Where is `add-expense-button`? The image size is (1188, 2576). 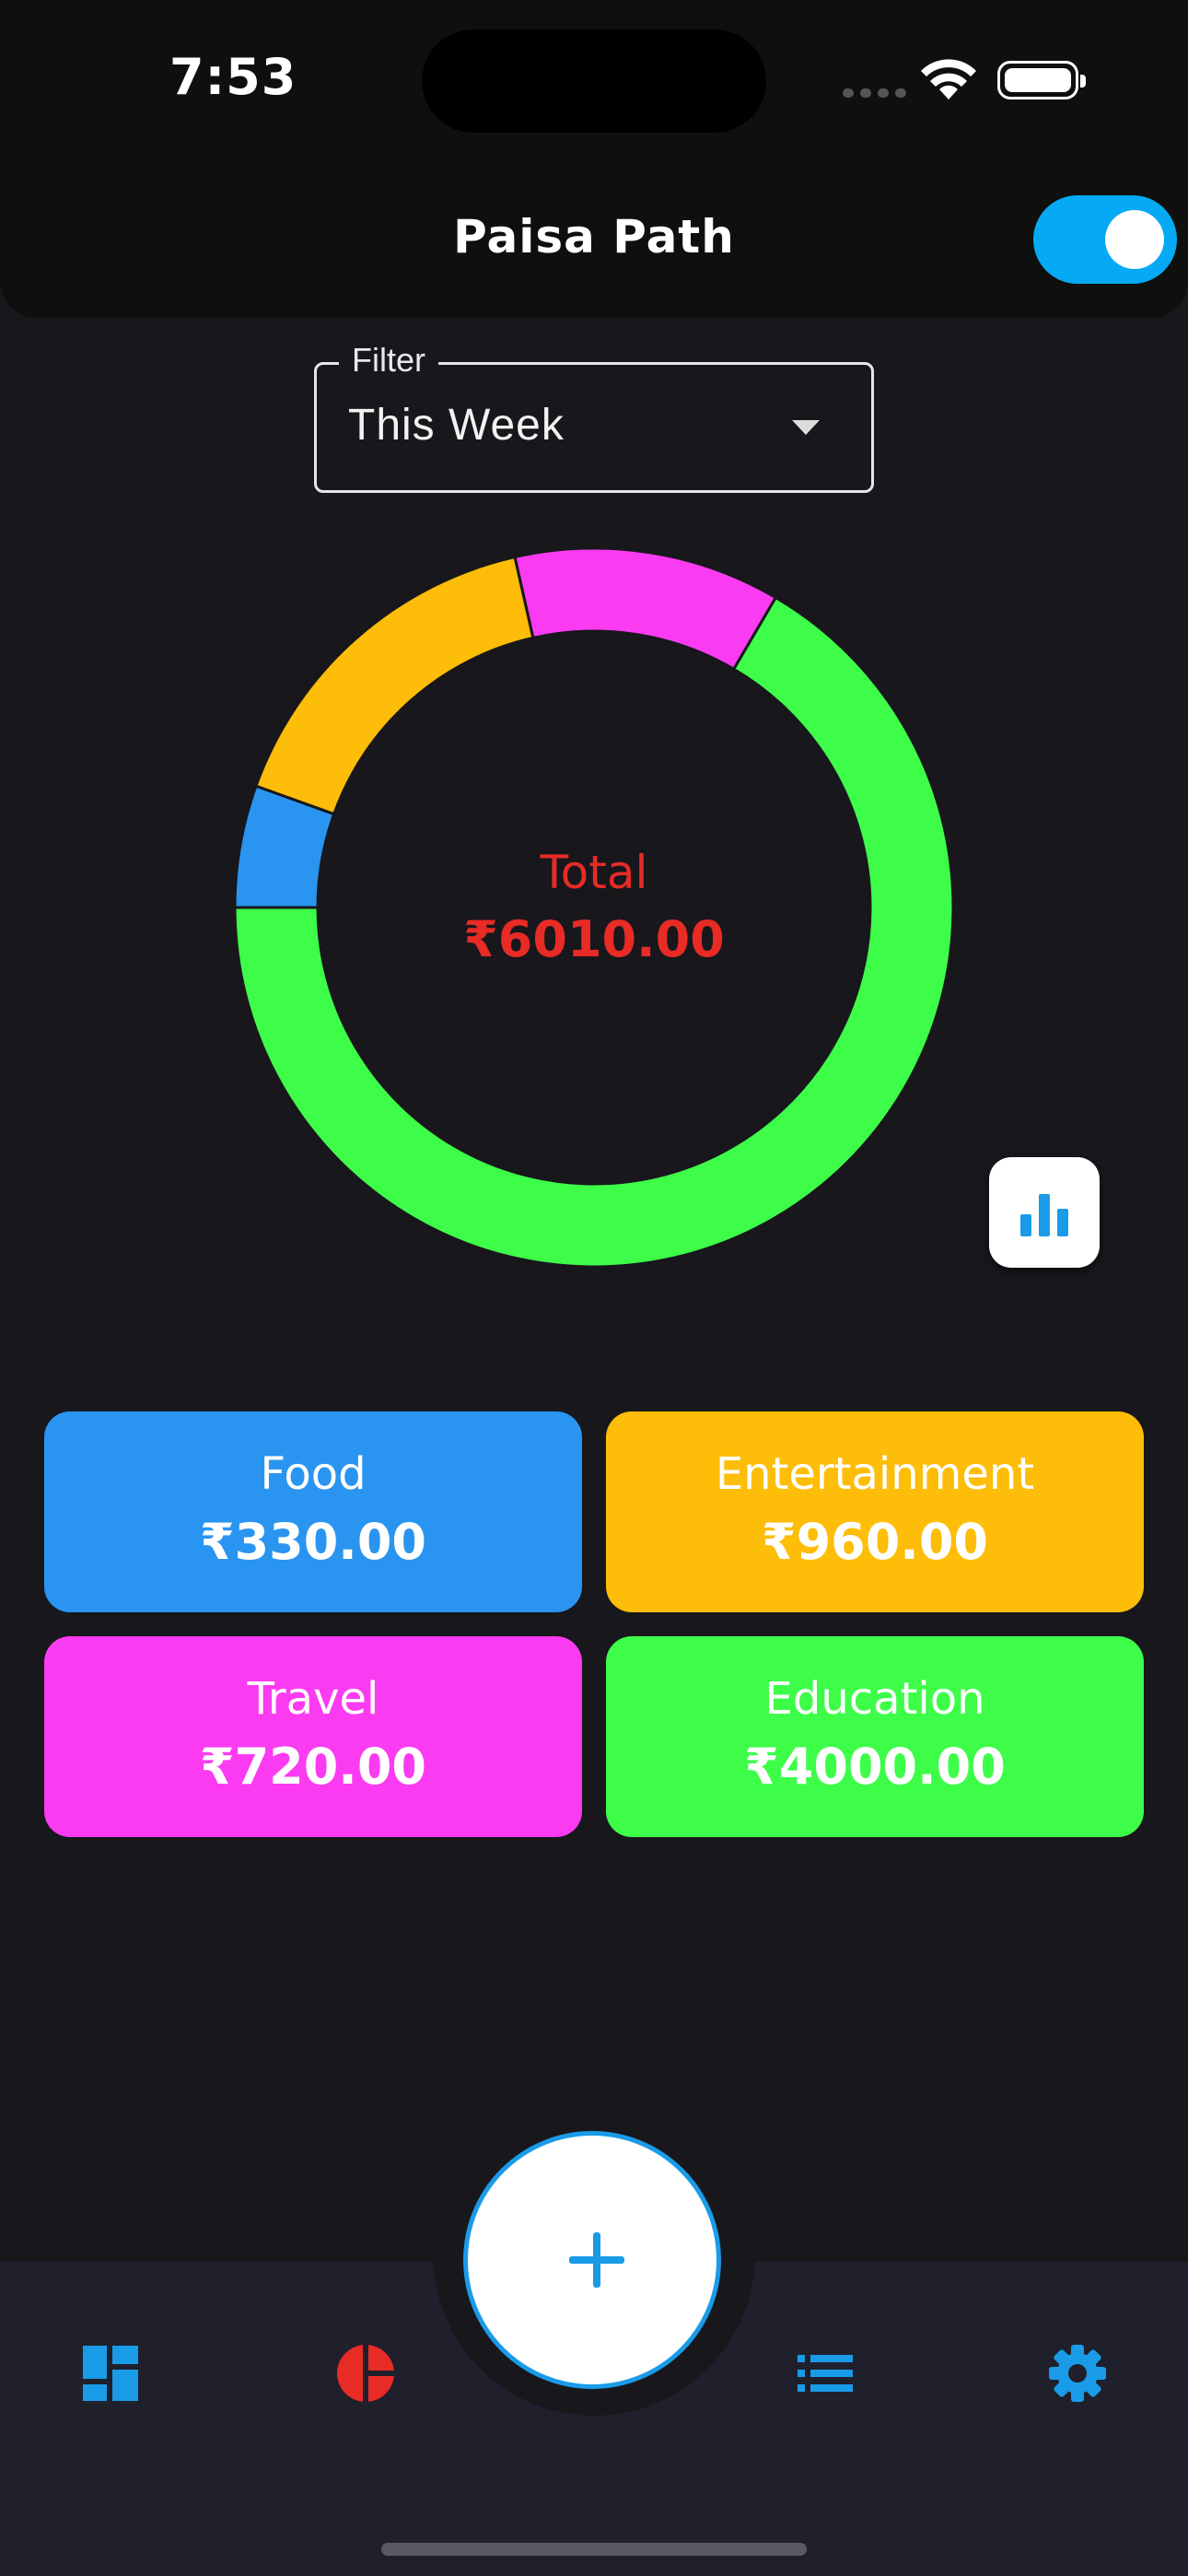
add-expense-button is located at coordinates (592, 2260).